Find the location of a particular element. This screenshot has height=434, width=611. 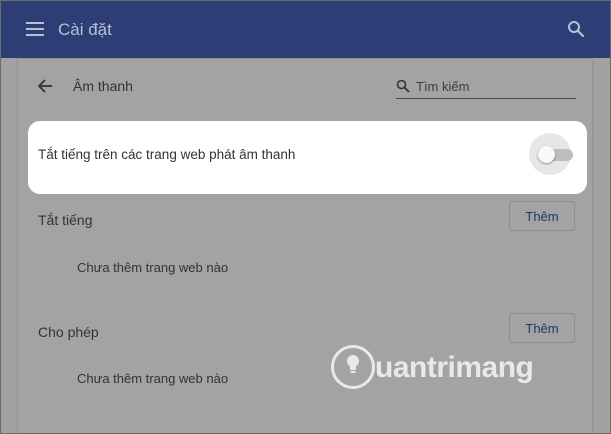

search-field is located at coordinates (486, 88).